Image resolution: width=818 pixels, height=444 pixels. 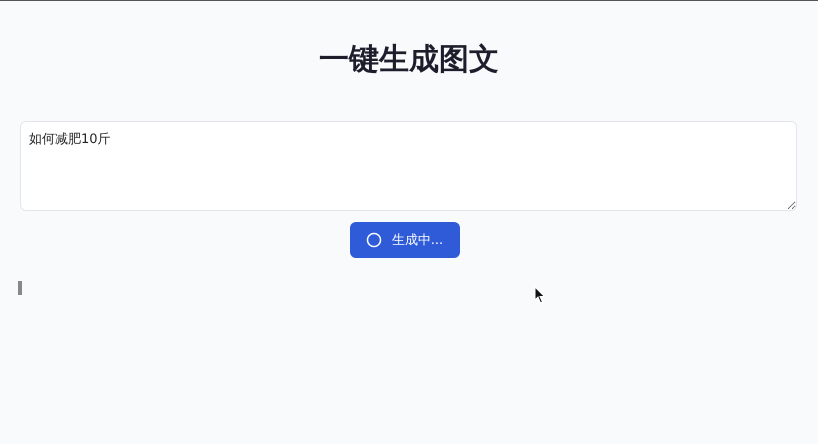 I want to click on page-title: 一键生成图文, so click(x=409, y=59).